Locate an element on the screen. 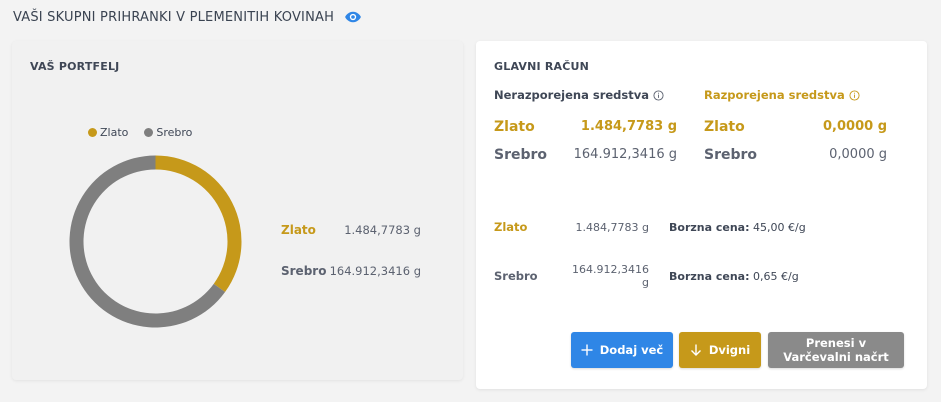  metal-value: 1.484,7783 g is located at coordinates (382, 230).